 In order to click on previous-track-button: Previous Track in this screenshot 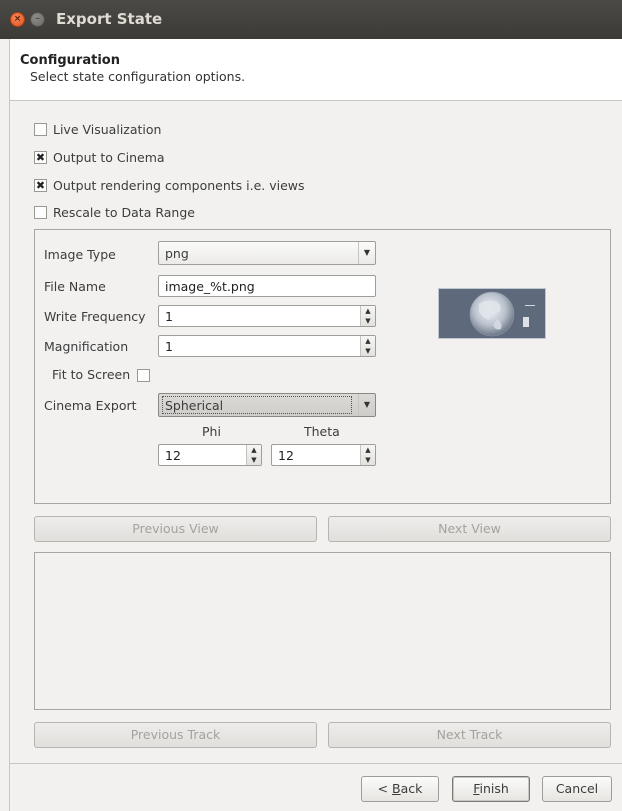, I will do `click(175, 735)`.